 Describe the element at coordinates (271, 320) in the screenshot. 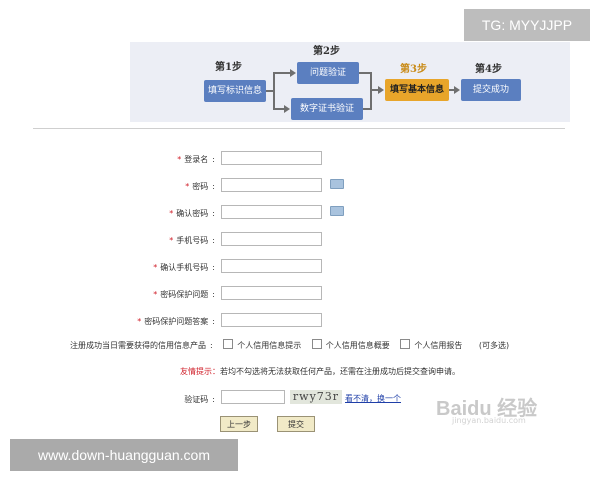

I see `security-answer-input` at that location.